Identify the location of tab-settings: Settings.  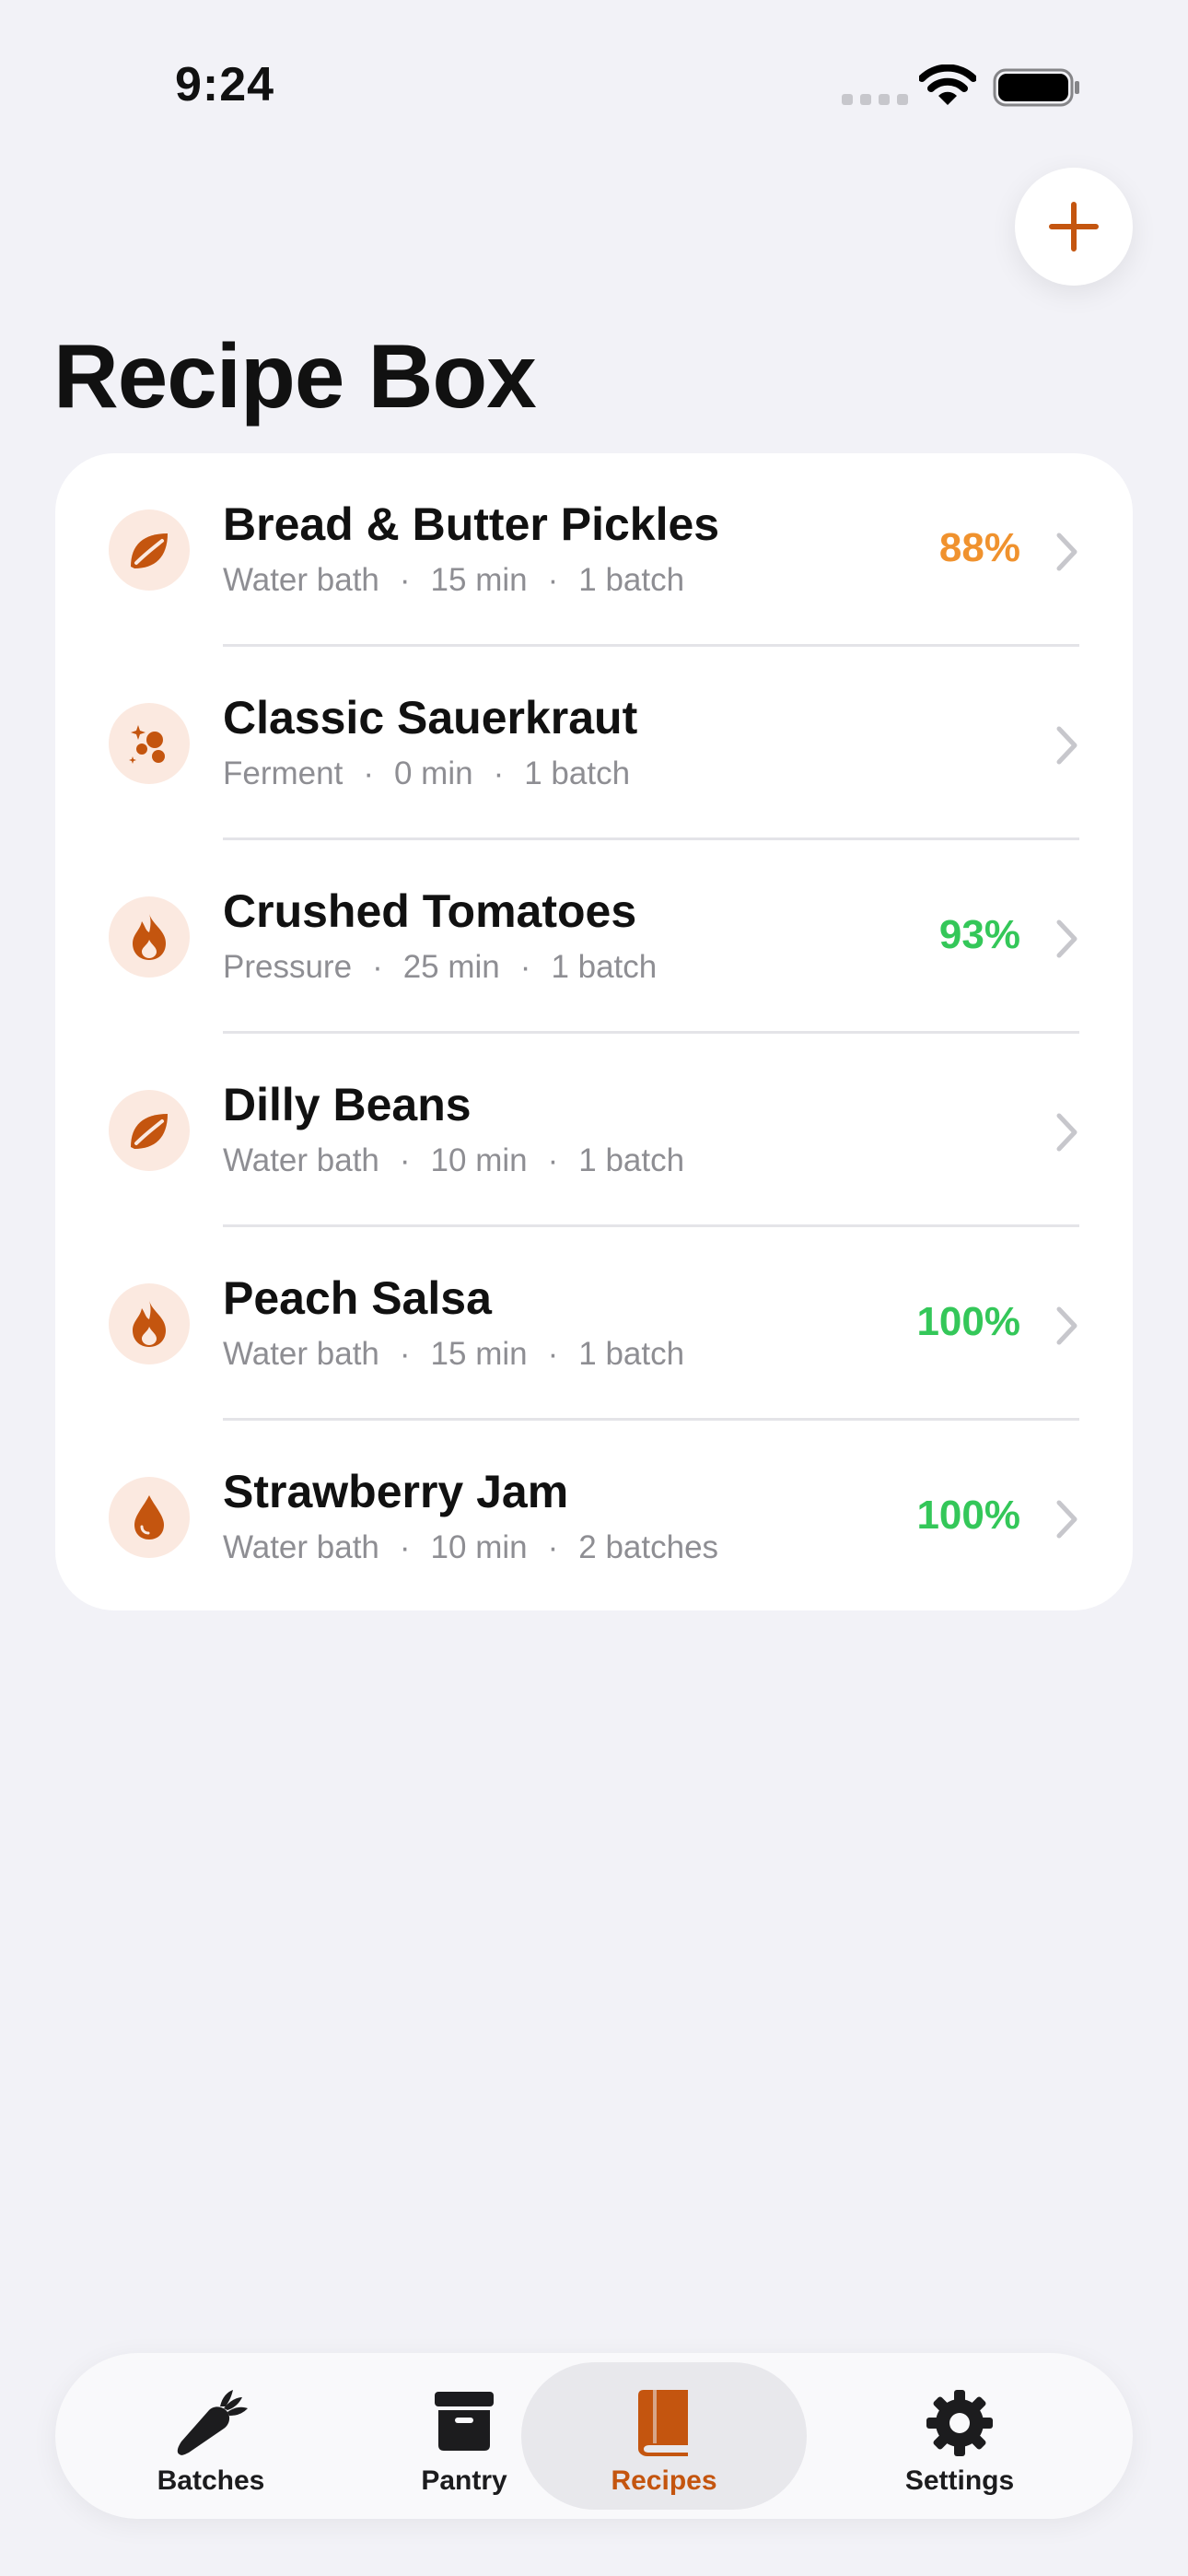
(959, 2436).